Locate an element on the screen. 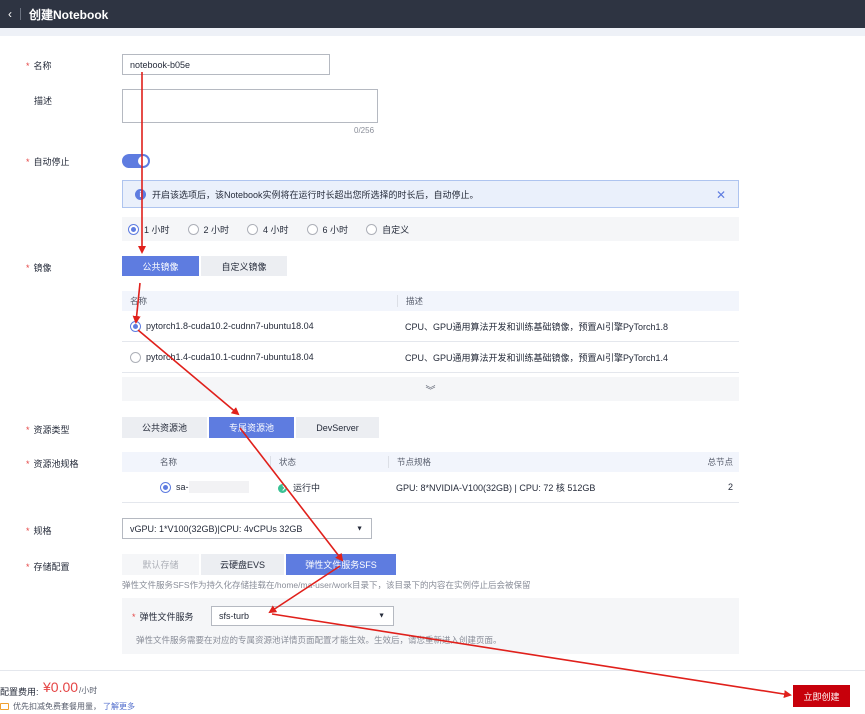  redacted-pool-name is located at coordinates (218, 487).